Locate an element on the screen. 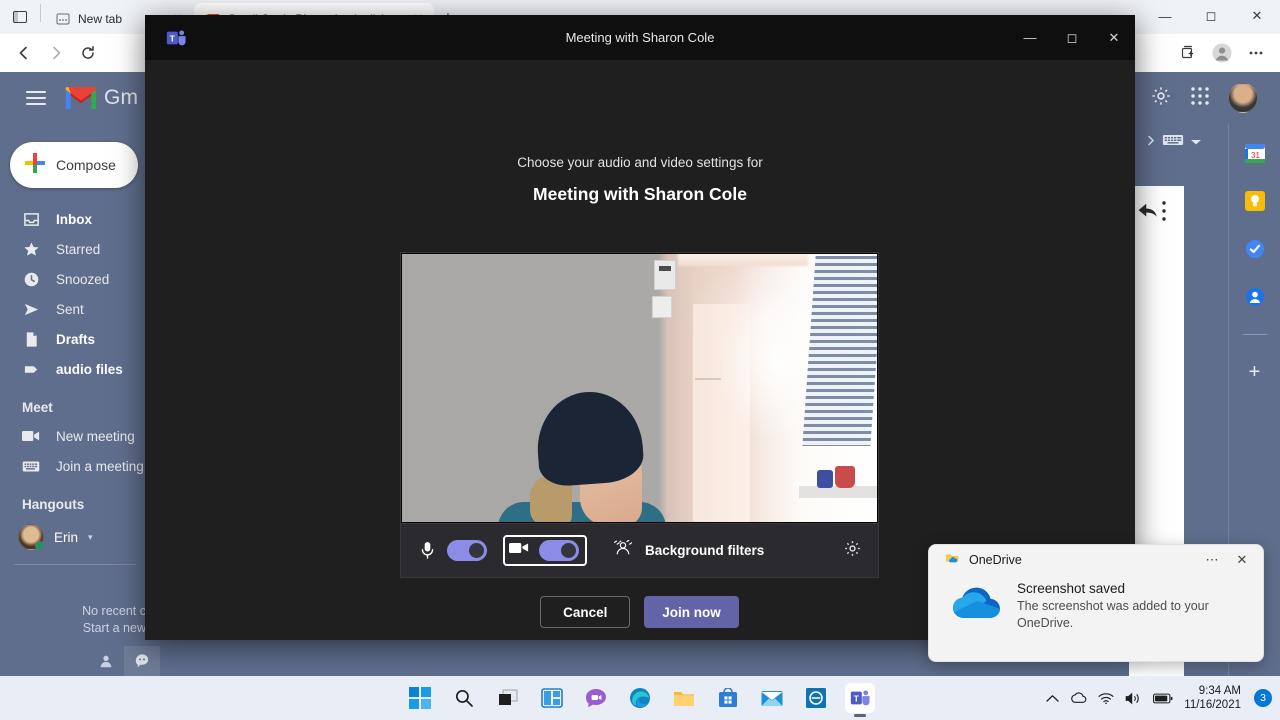 Image resolution: width=1280 pixels, height=720 pixels. join-now-button: Join now is located at coordinates (691, 612).